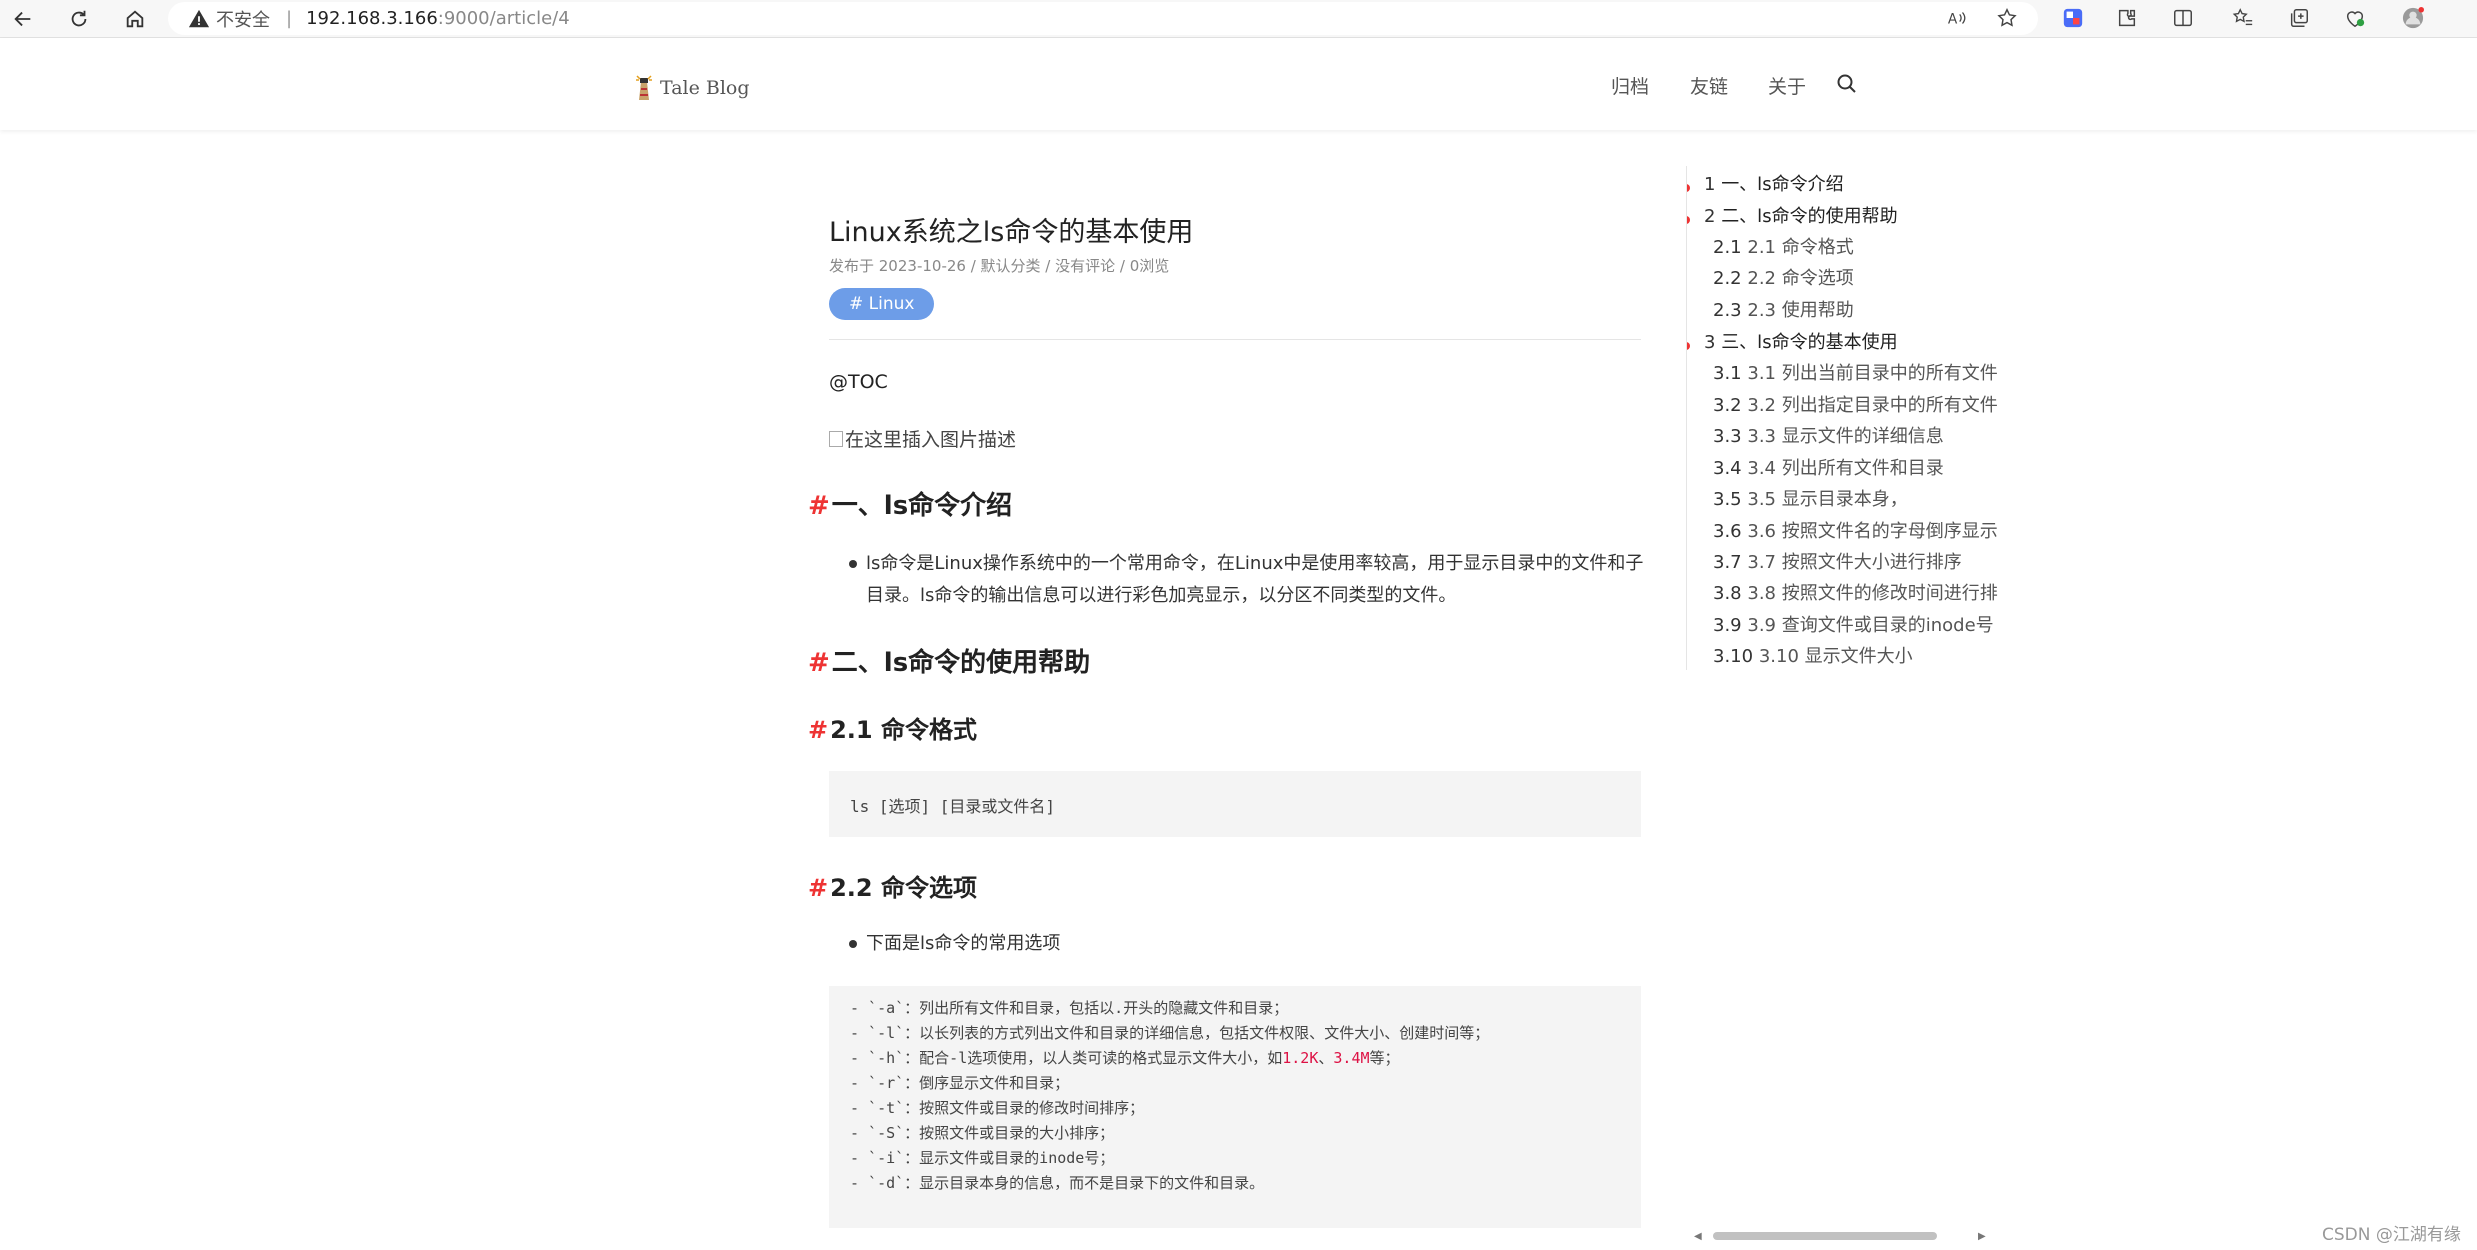  I want to click on search-icon, so click(1847, 84).